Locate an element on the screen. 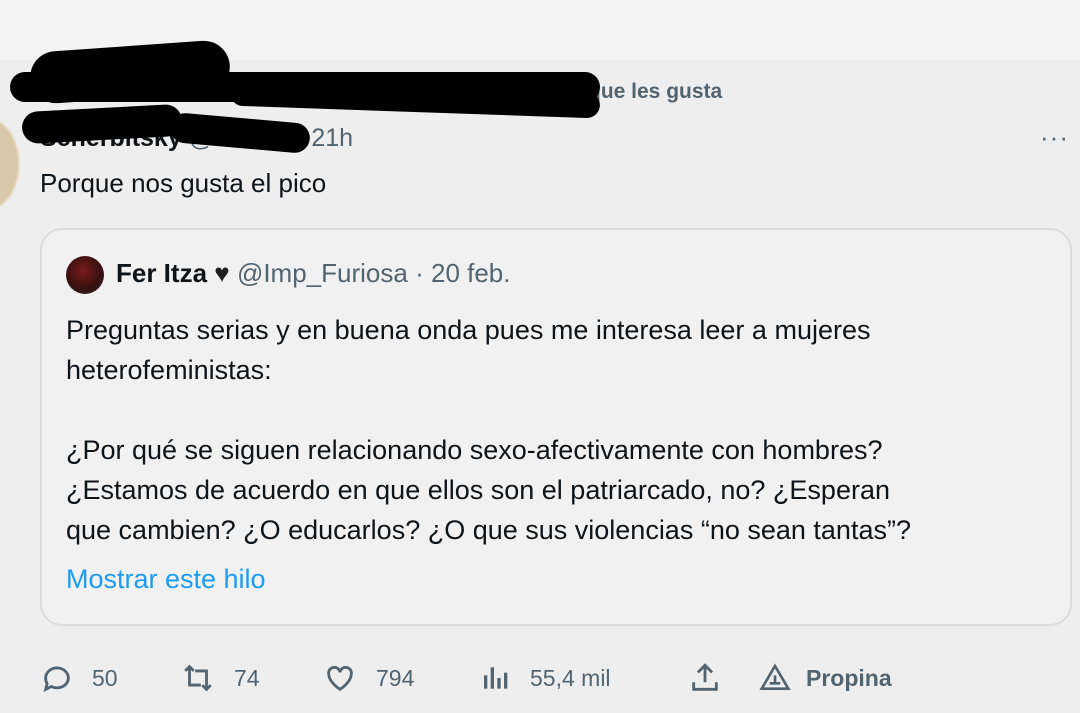 The width and height of the screenshot is (1080, 713). quote-handle: @Imp_Furiosa is located at coordinates (322, 273).